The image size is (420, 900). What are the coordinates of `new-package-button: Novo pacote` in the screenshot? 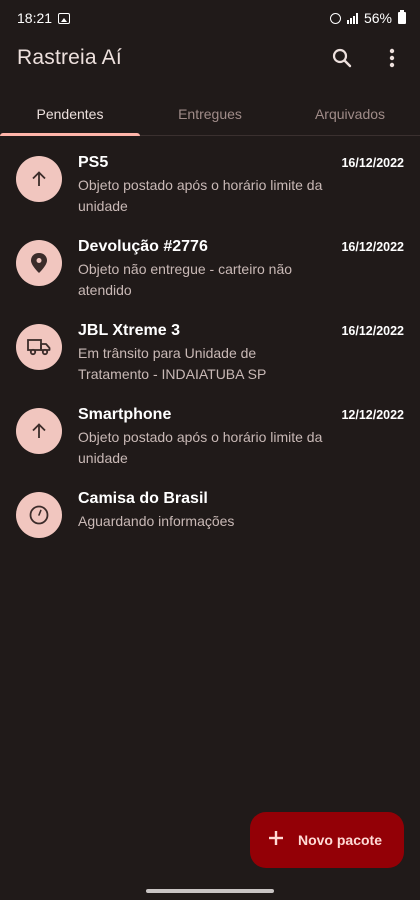 It's located at (326, 840).